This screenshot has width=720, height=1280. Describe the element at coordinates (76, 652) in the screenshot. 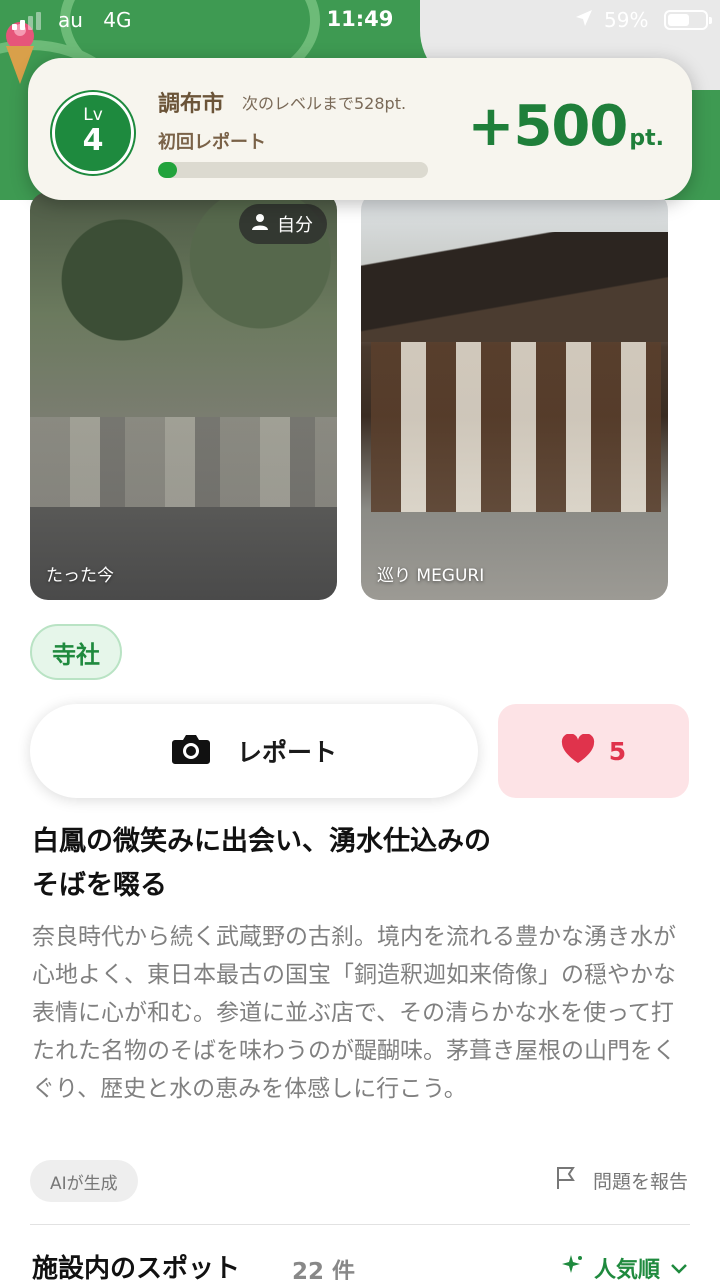

I see `category-tag: 寺社` at that location.